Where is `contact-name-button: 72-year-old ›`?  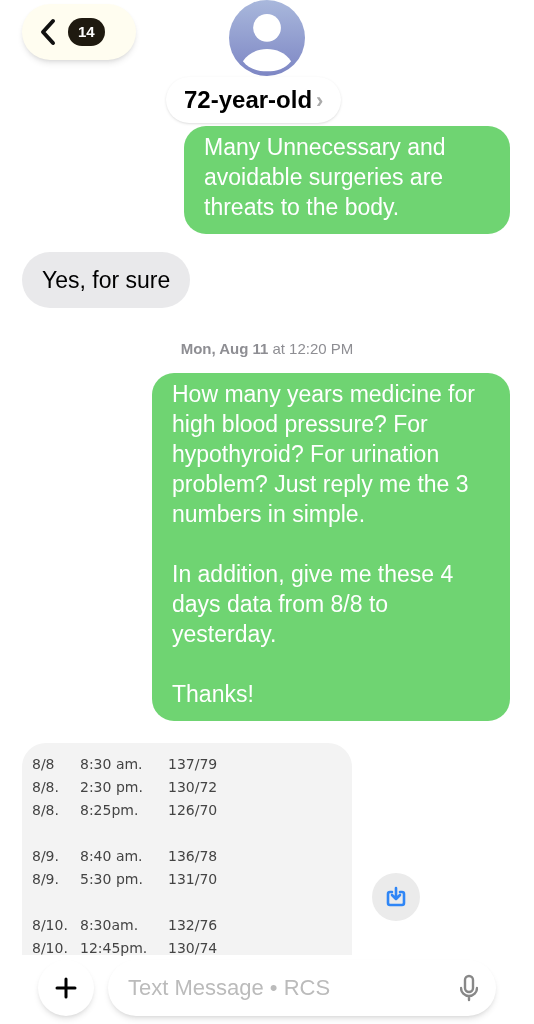
contact-name-button: 72-year-old › is located at coordinates (254, 100).